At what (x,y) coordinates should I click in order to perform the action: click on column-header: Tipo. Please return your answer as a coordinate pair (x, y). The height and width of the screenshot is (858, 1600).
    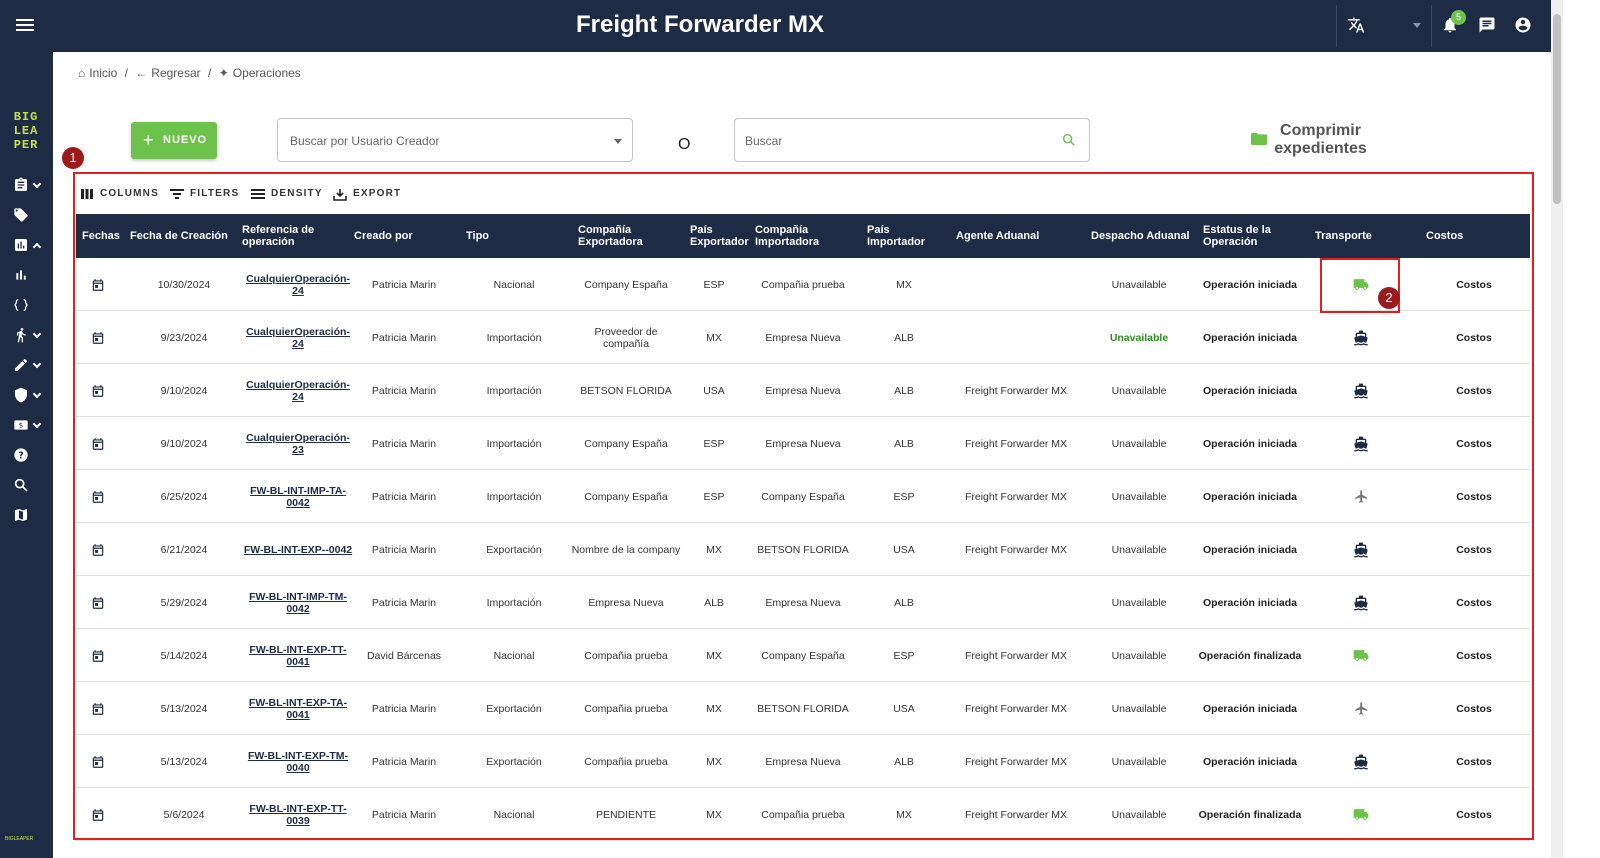
    Looking at the image, I should click on (516, 236).